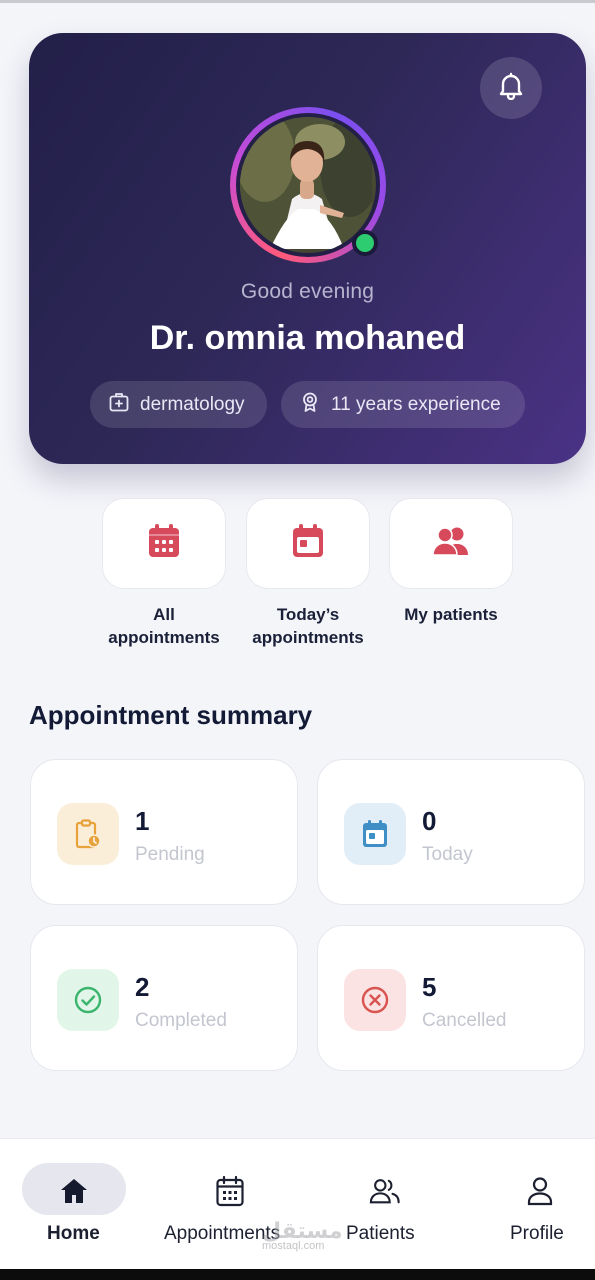 The width and height of the screenshot is (595, 1280). Describe the element at coordinates (119, 405) in the screenshot. I see `medical-bag-icon` at that location.